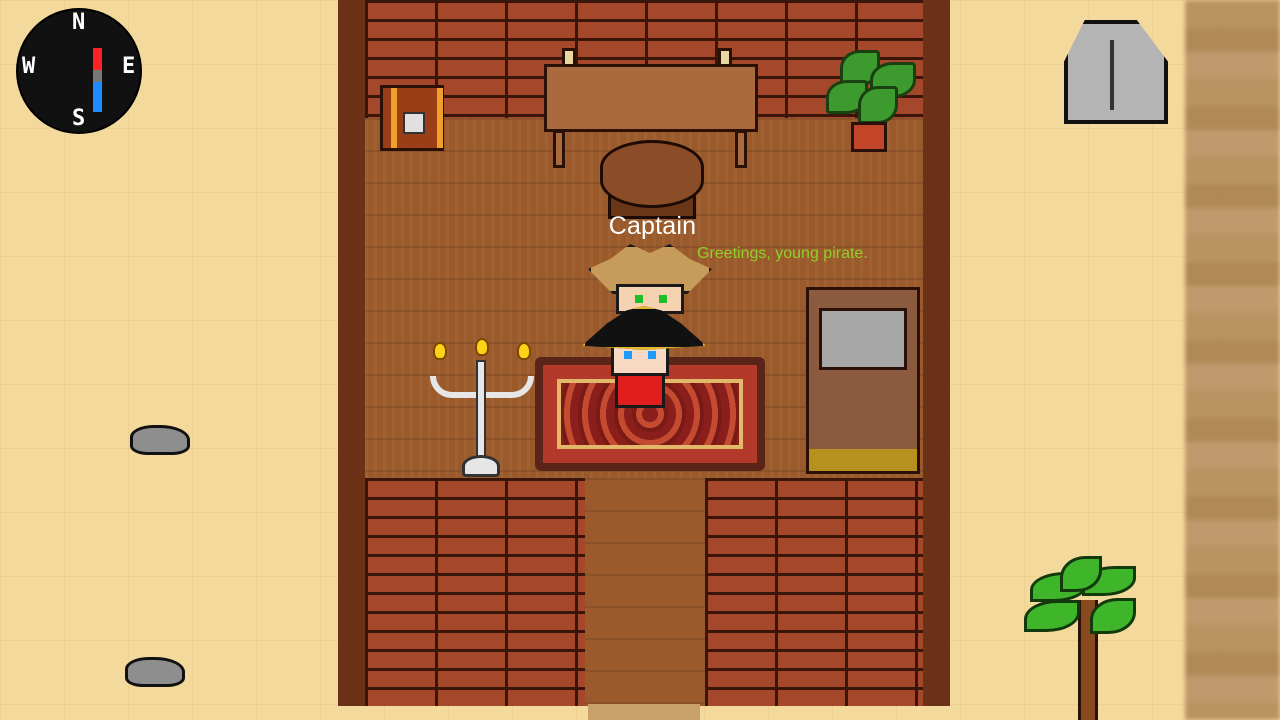  Describe the element at coordinates (79, 118) in the screenshot. I see `compass-south-label: S` at that location.